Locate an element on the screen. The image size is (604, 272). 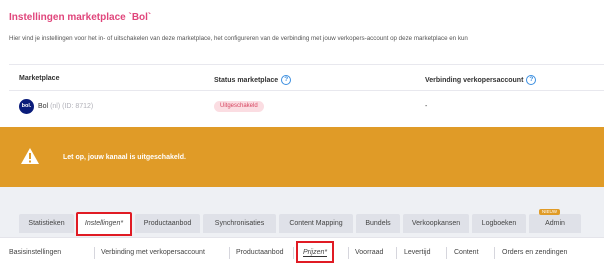
tab-admin-label: Admin is located at coordinates (555, 223).